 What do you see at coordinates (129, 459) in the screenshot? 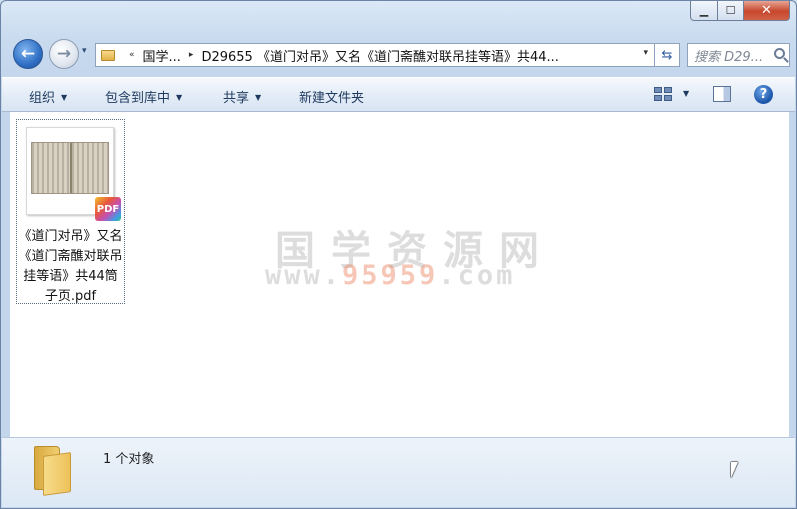
I see `item-count: 1 个对象` at bounding box center [129, 459].